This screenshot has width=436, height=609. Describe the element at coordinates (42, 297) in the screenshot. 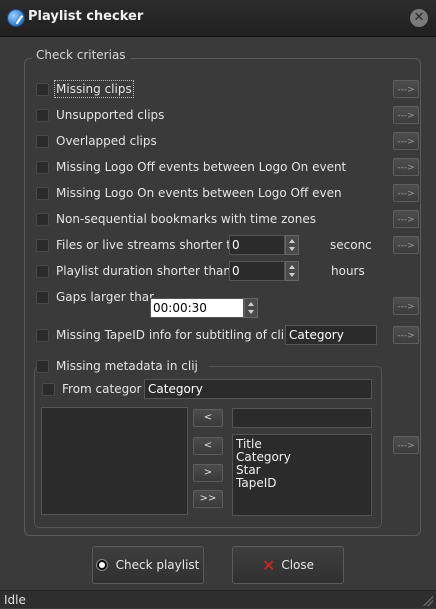

I see `gaps-larger-checkbox` at that location.